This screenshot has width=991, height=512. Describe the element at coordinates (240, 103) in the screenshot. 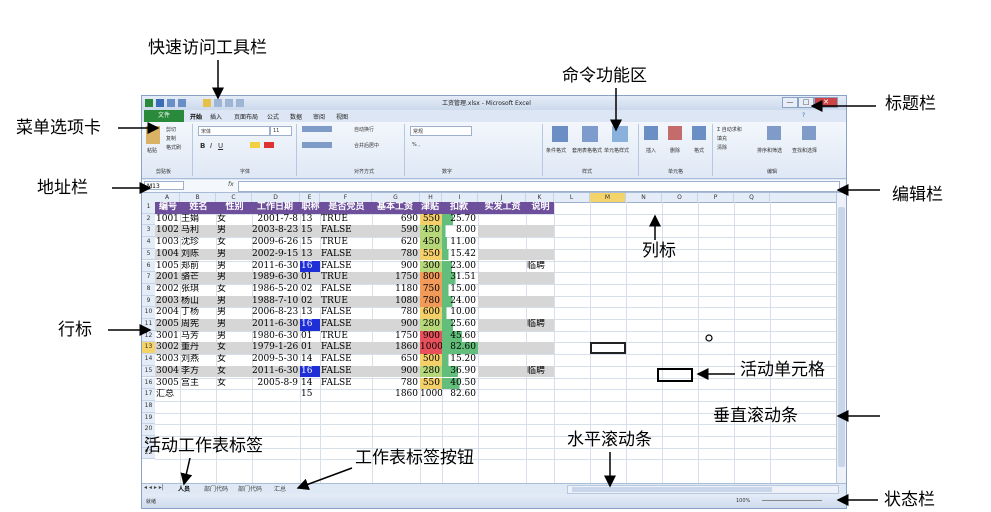

I see `customize-qat-icon` at that location.